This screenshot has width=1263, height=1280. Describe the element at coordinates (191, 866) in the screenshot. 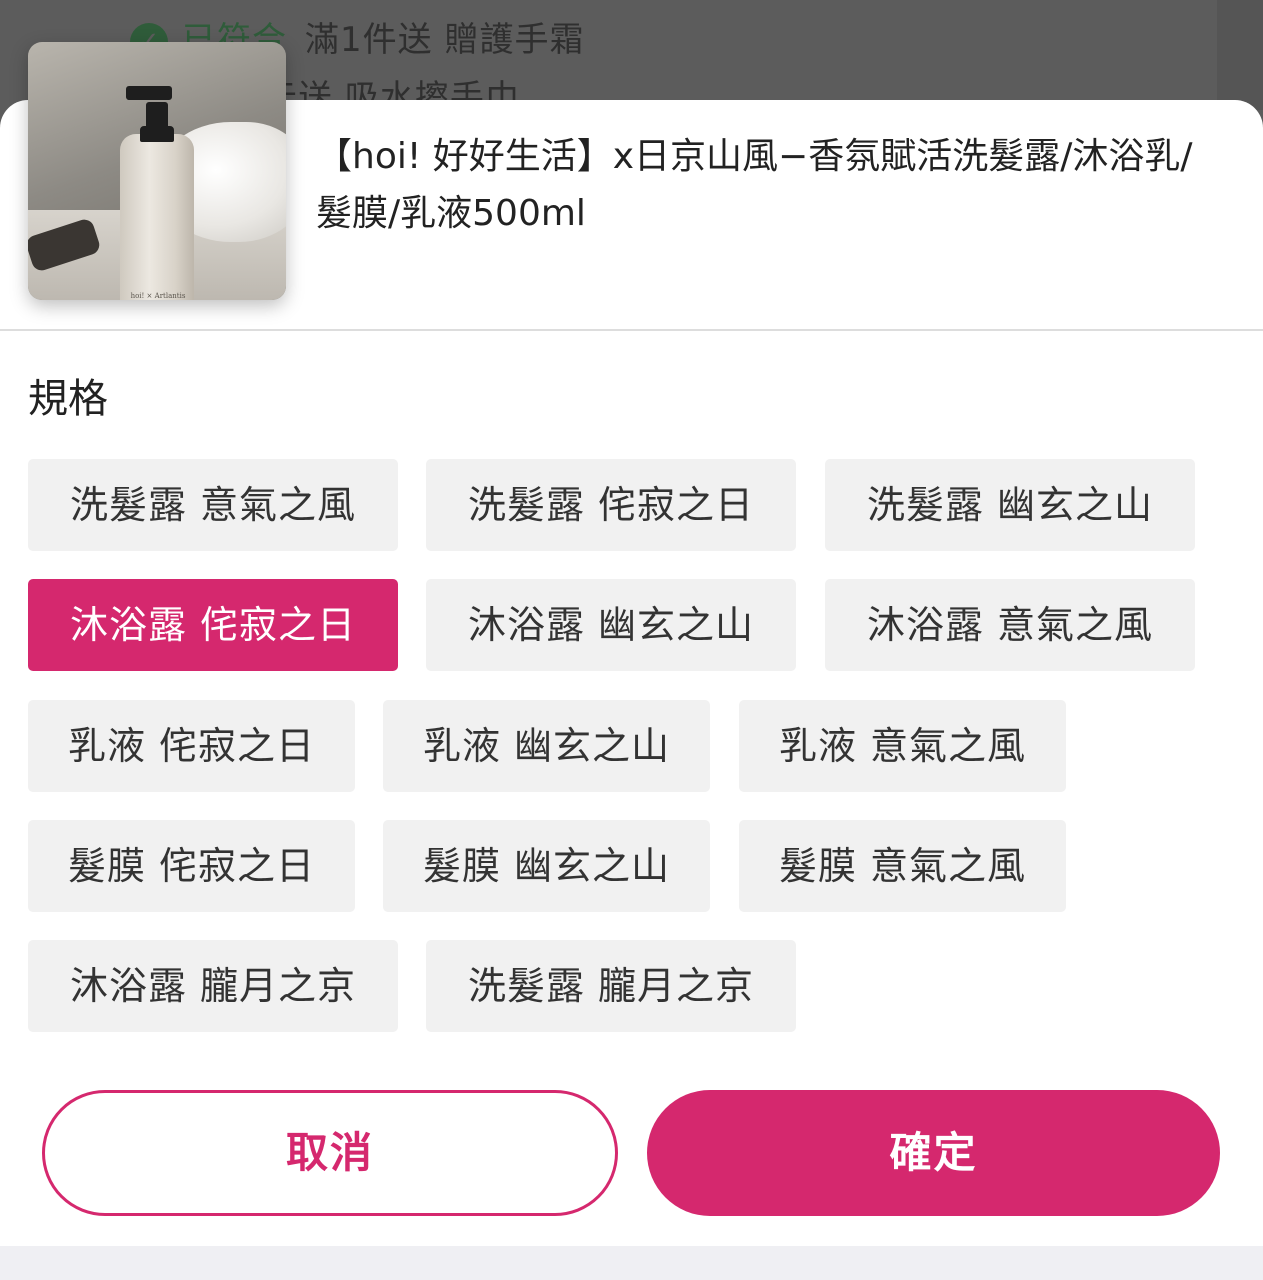

I see `spec-option: 髮膜 侘寂之日` at that location.